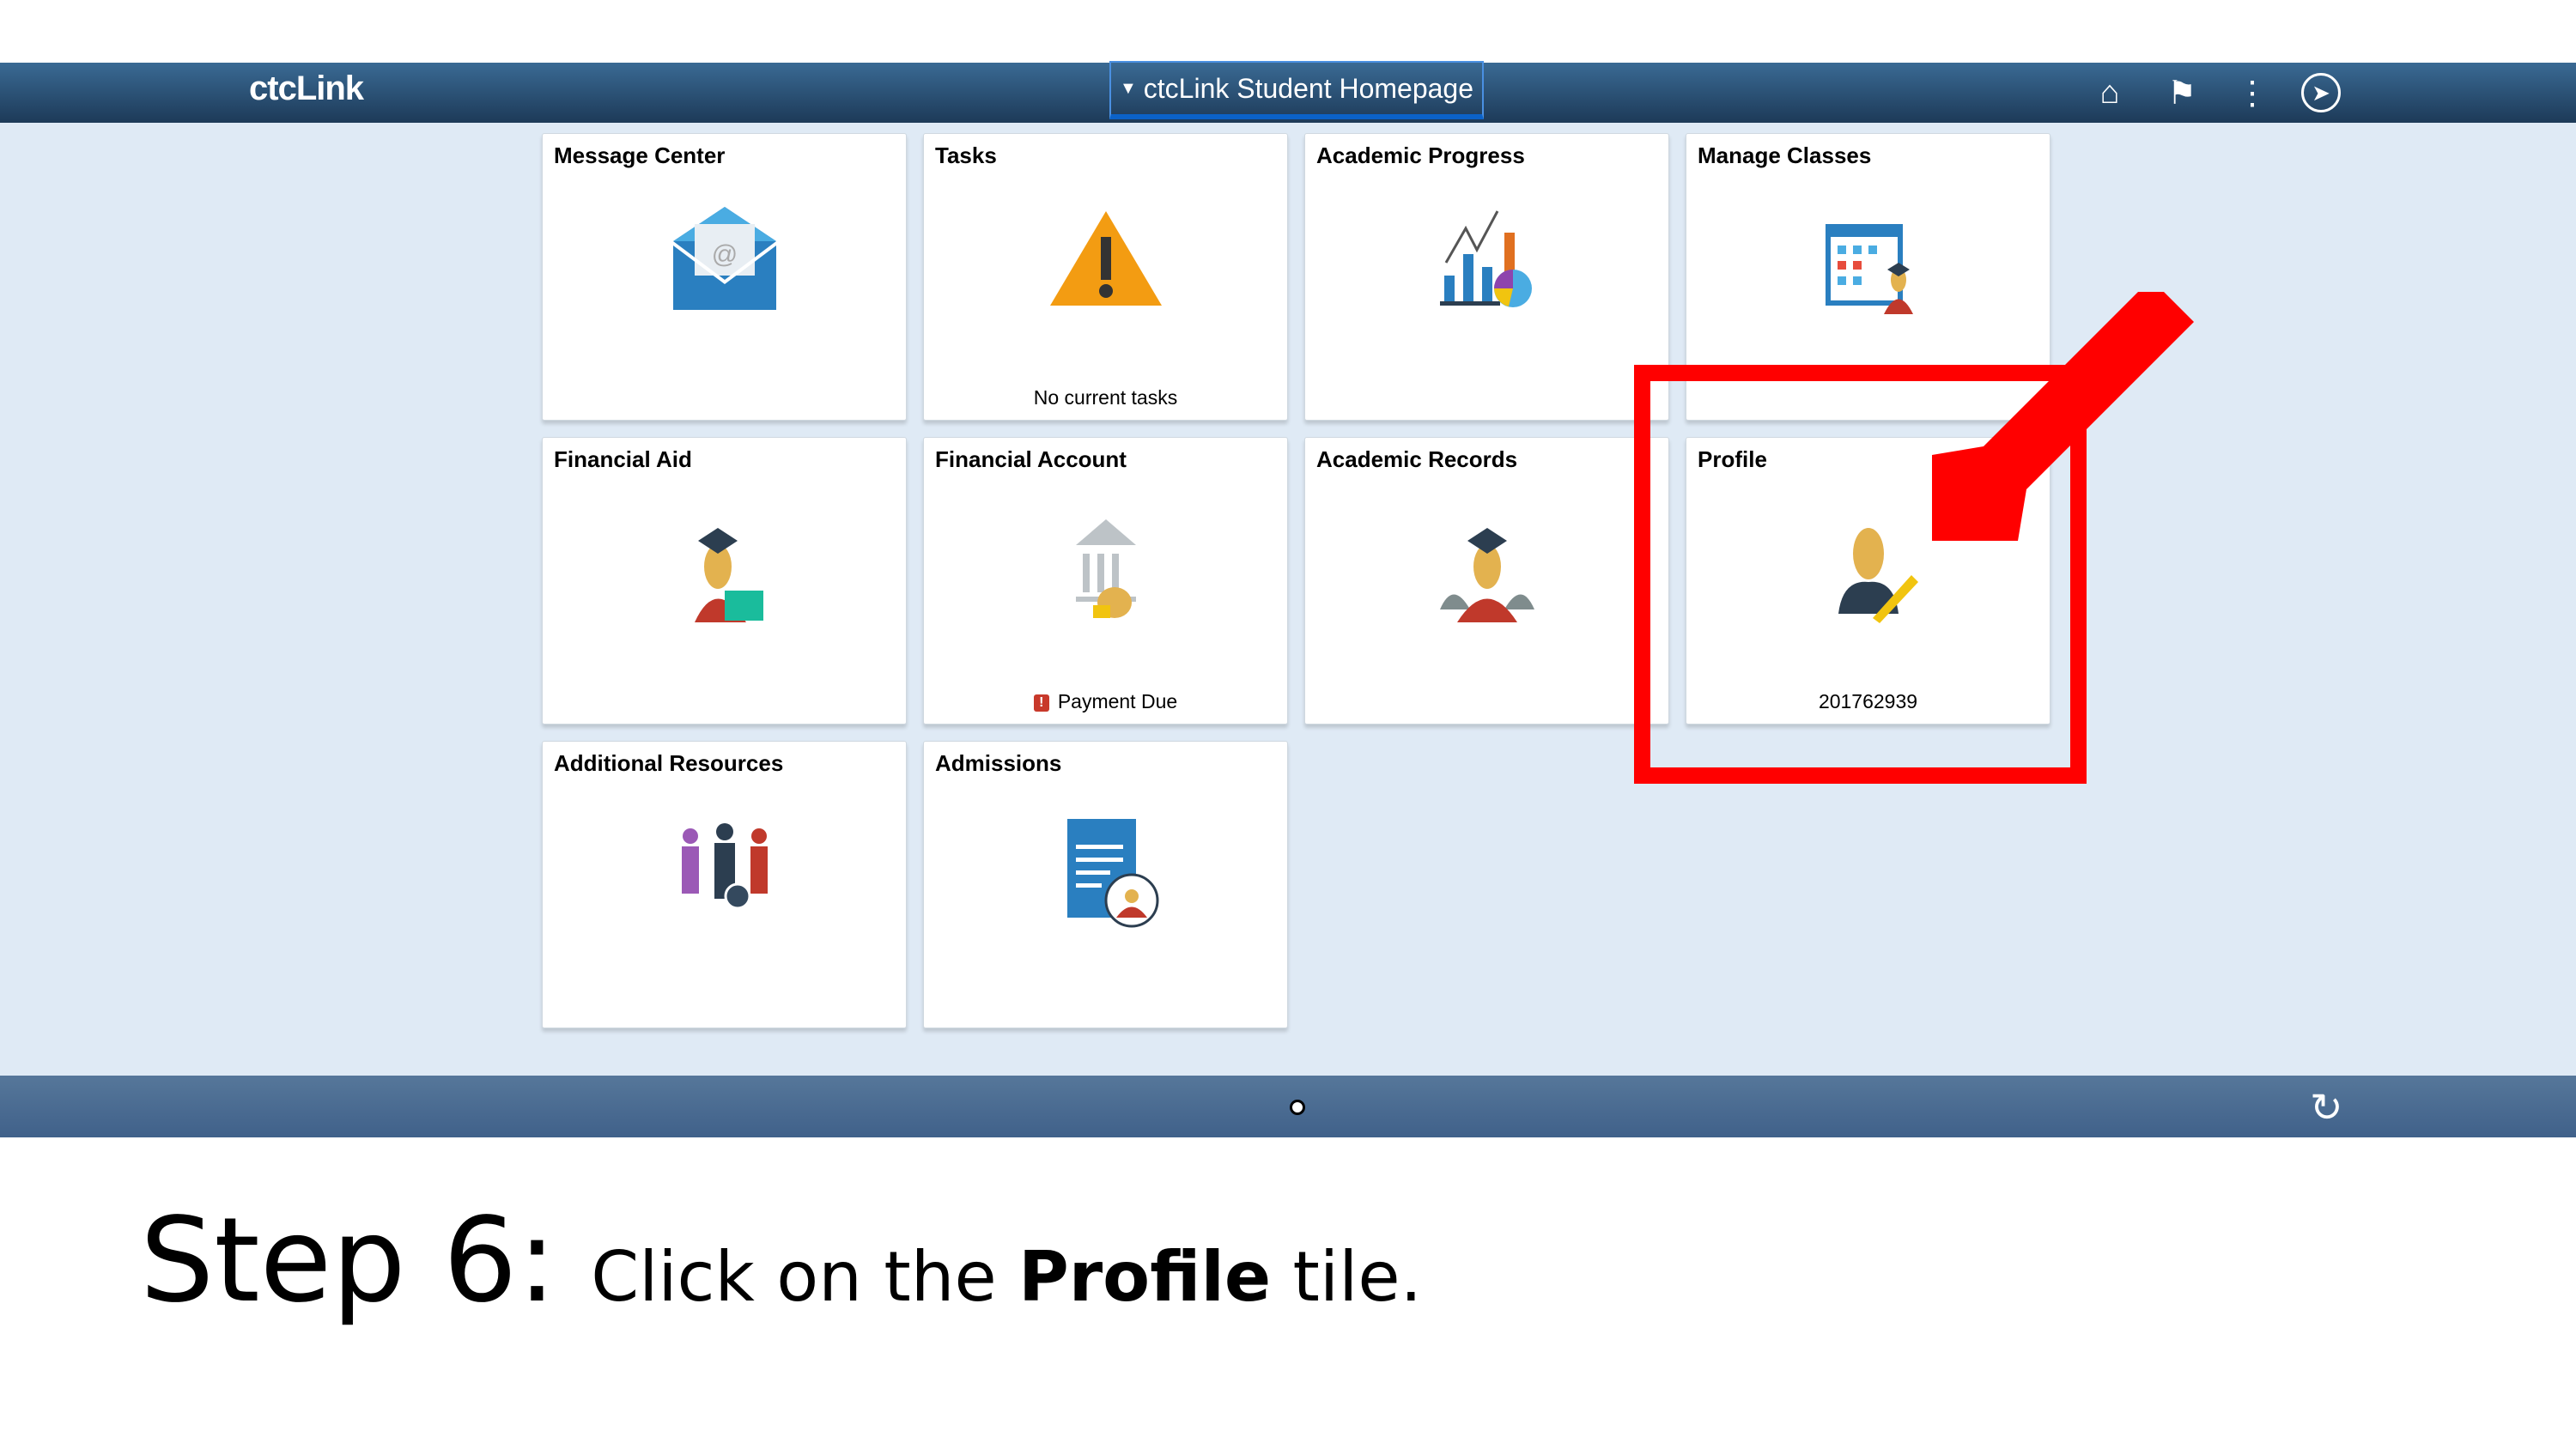  I want to click on tasks-status: No current tasks, so click(1105, 397).